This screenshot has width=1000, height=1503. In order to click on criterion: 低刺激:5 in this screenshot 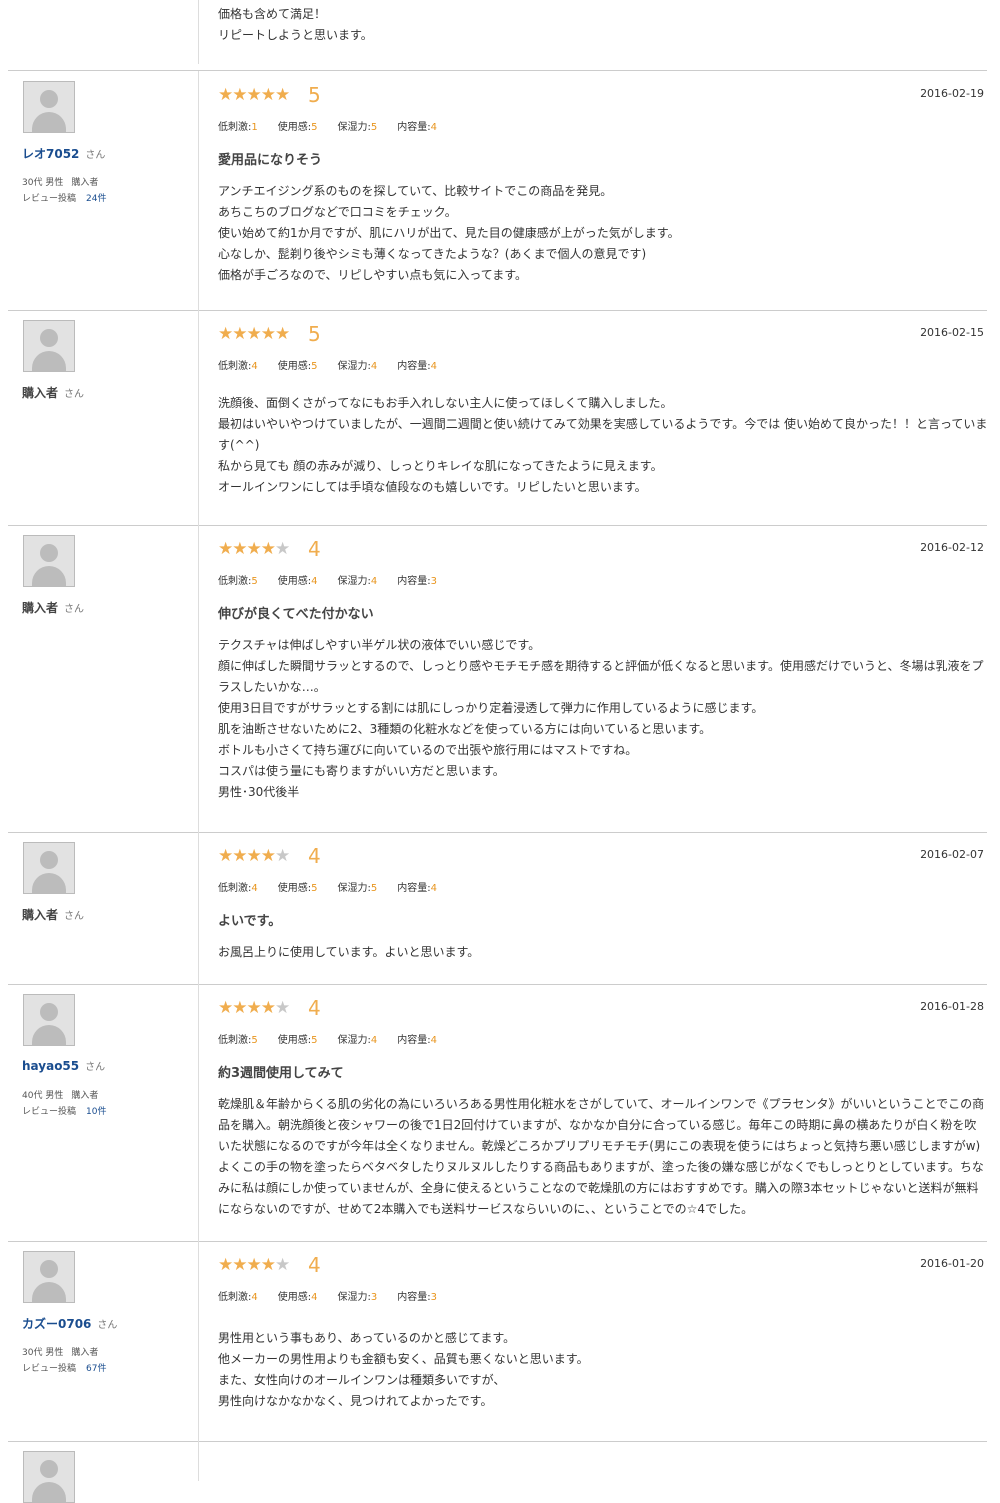, I will do `click(238, 1038)`.